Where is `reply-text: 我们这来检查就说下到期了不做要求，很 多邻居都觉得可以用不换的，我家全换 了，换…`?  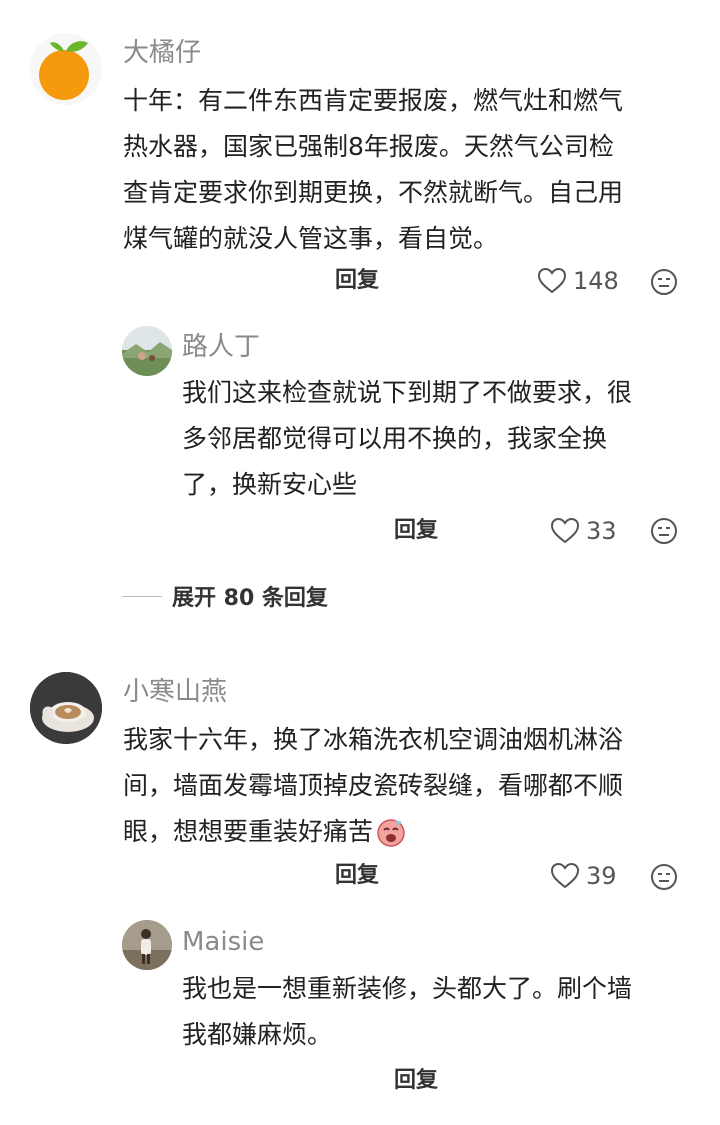
reply-text: 我们这来检查就说下到期了不做要求，很 多邻居都觉得可以用不换的，我家全换 了，换… is located at coordinates (439, 439).